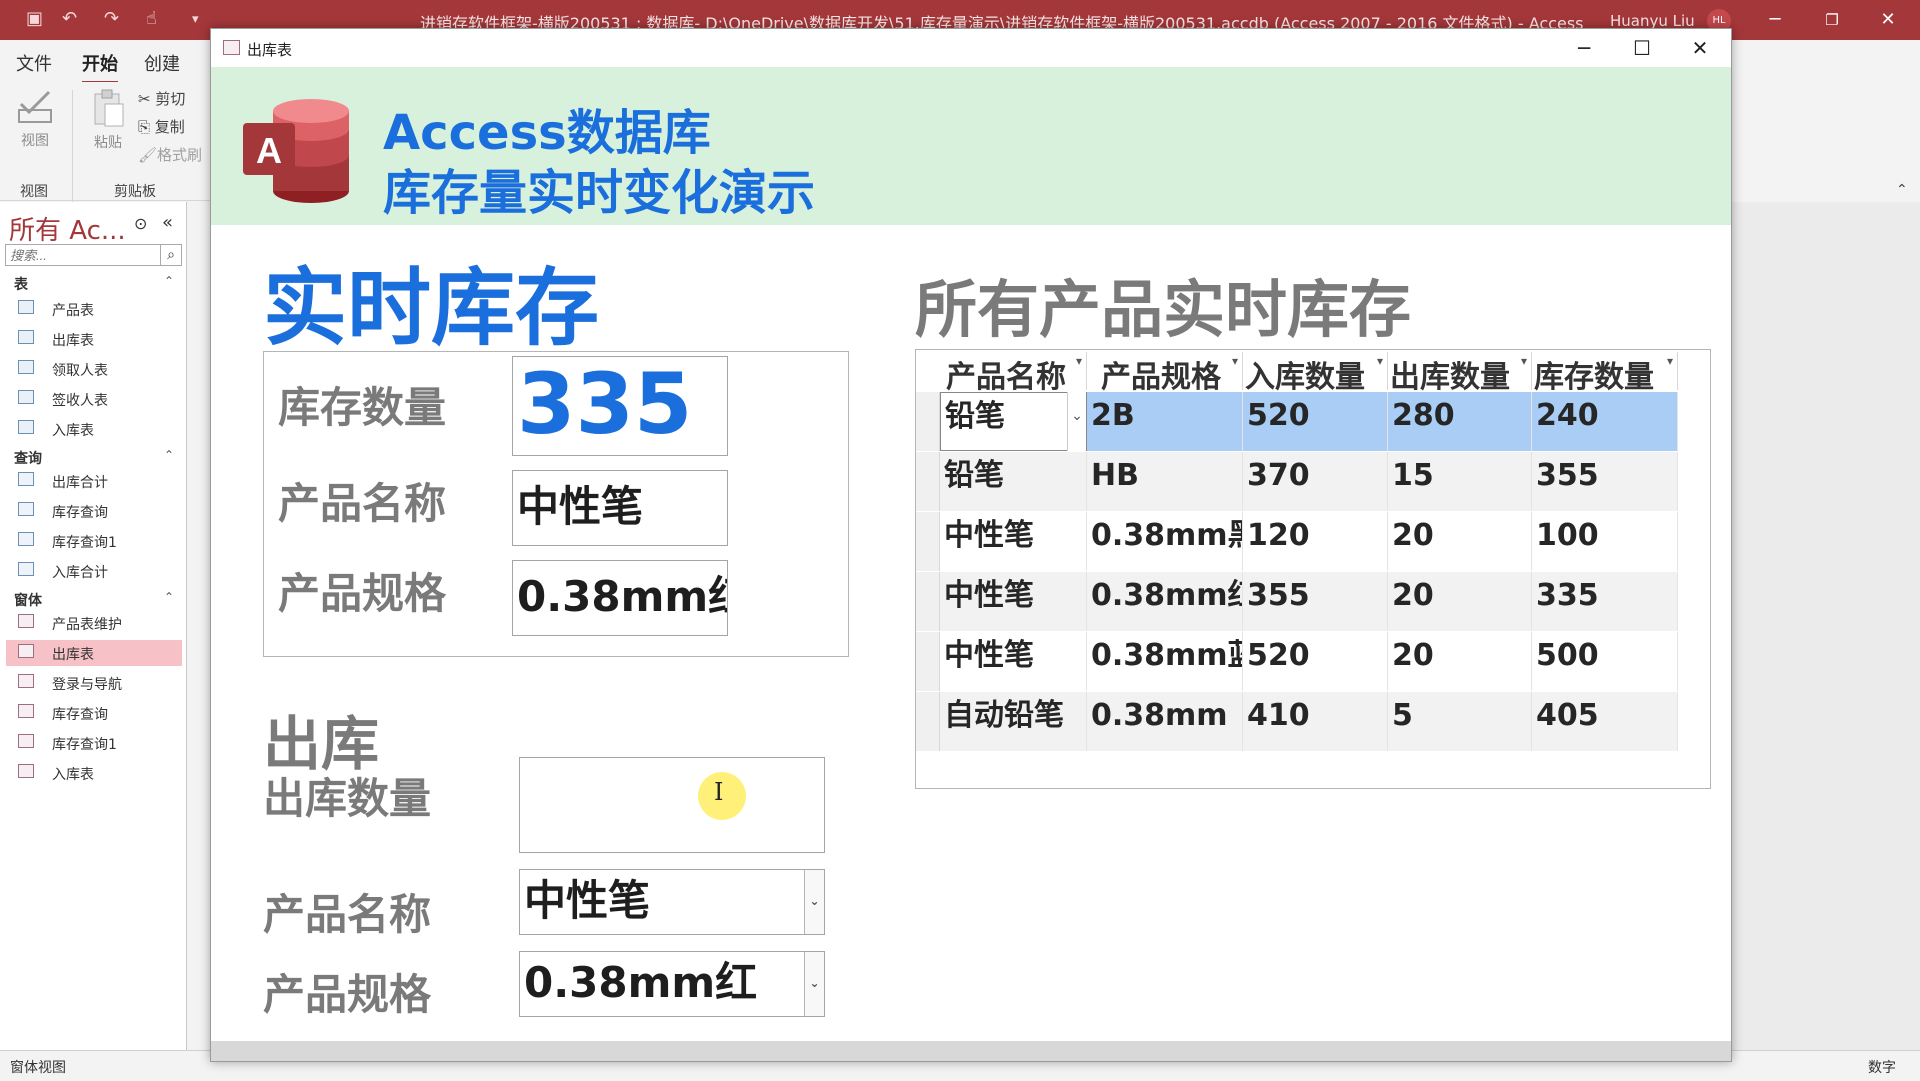  Describe the element at coordinates (94, 653) in the screenshot. I see `nav-item-form-selected: 出库表` at that location.